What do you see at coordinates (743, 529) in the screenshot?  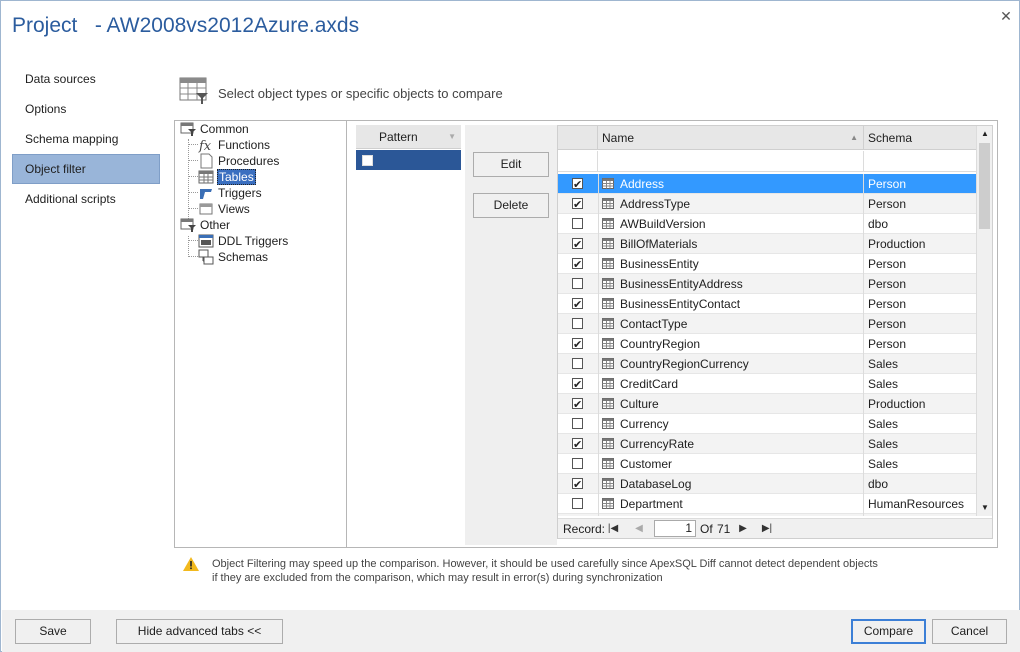 I see `next-record-icon: ▶` at bounding box center [743, 529].